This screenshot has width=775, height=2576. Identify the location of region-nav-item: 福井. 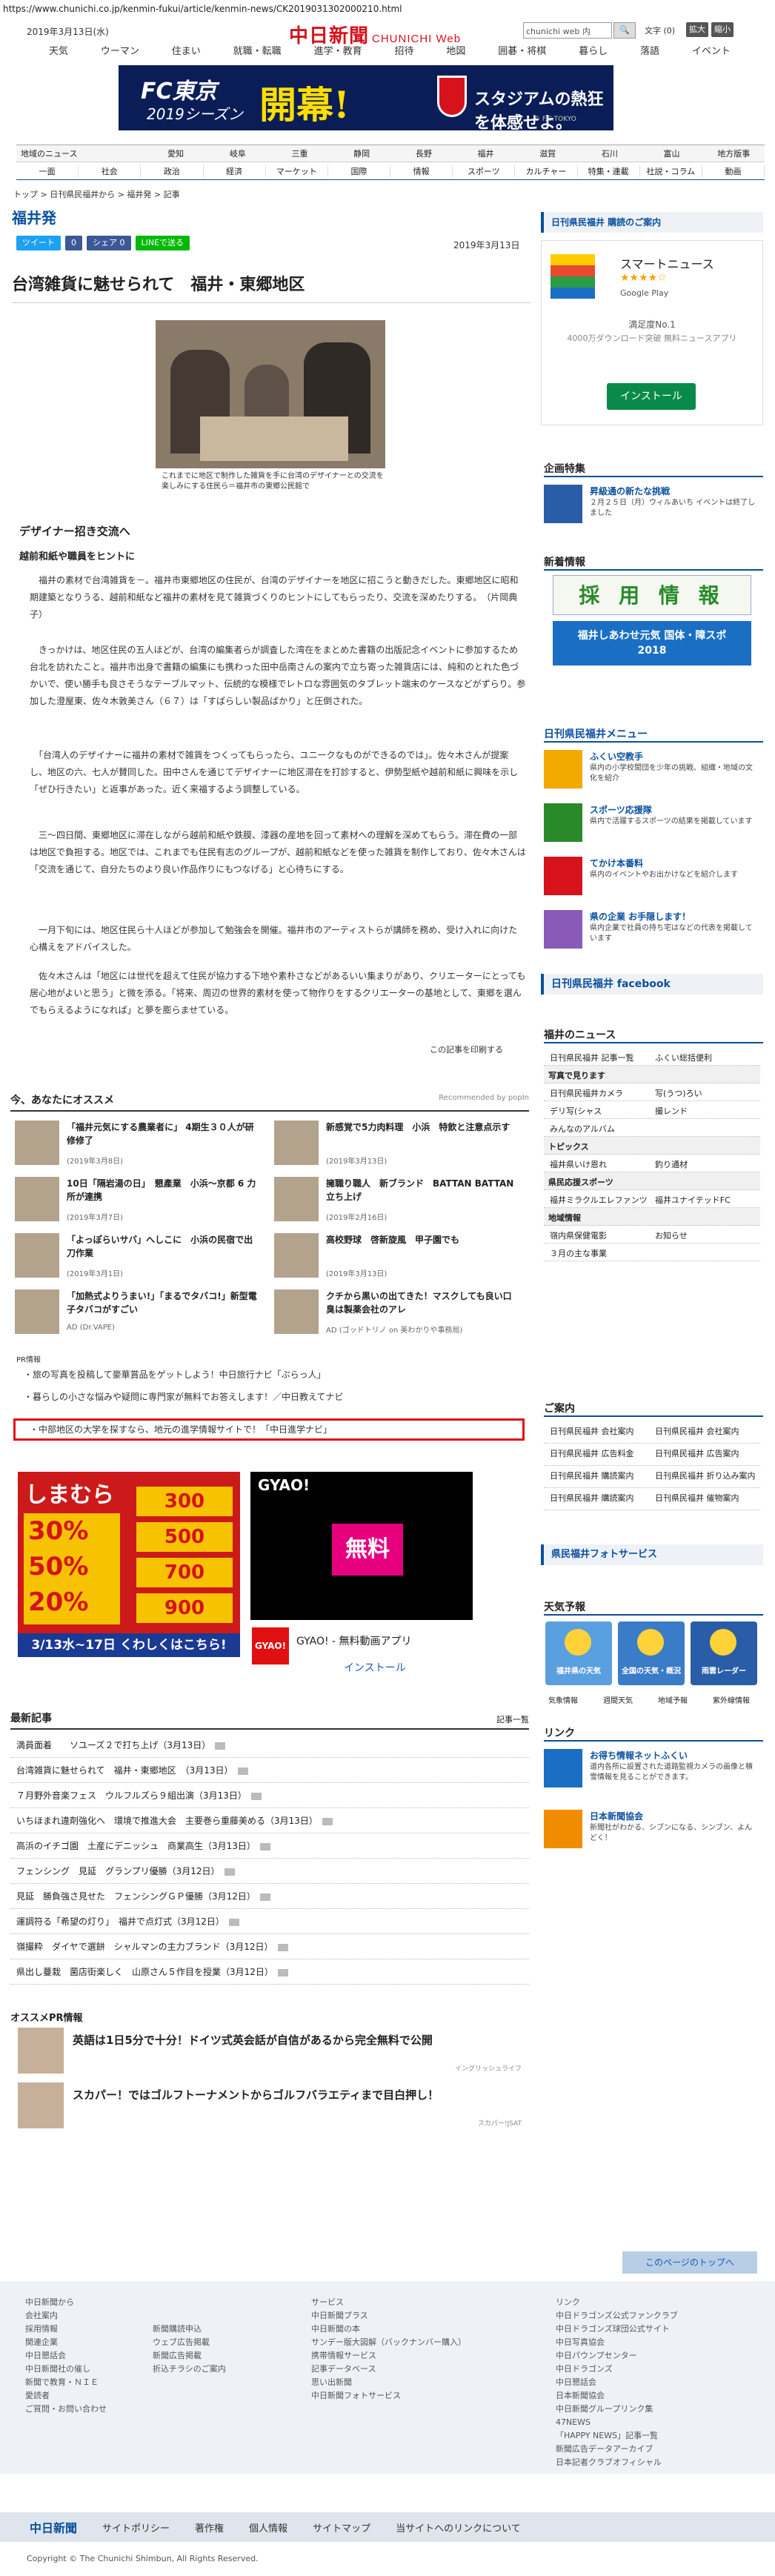
(486, 153).